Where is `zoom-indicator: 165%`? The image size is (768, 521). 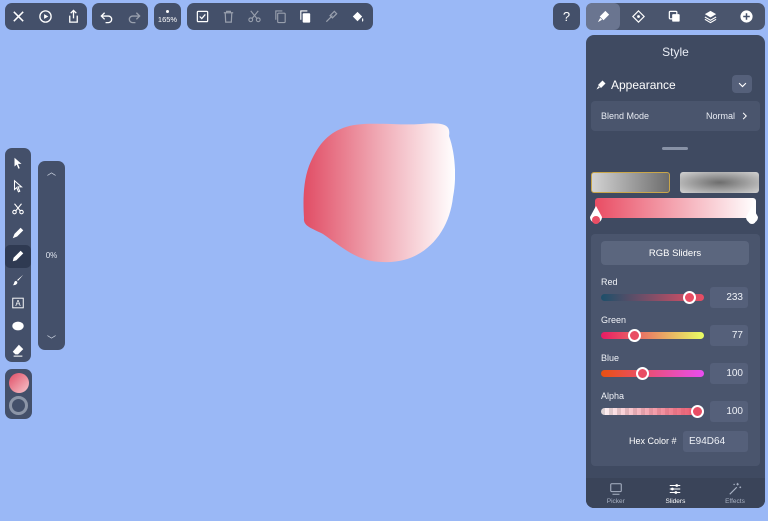
zoom-indicator: 165% is located at coordinates (167, 16).